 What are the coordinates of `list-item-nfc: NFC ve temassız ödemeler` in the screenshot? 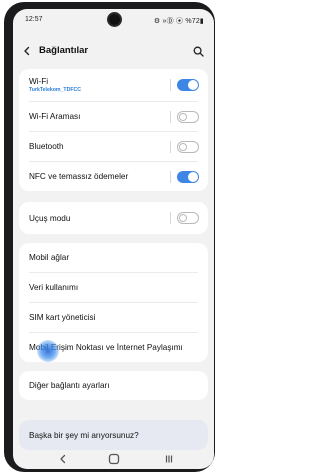 It's located at (113, 176).